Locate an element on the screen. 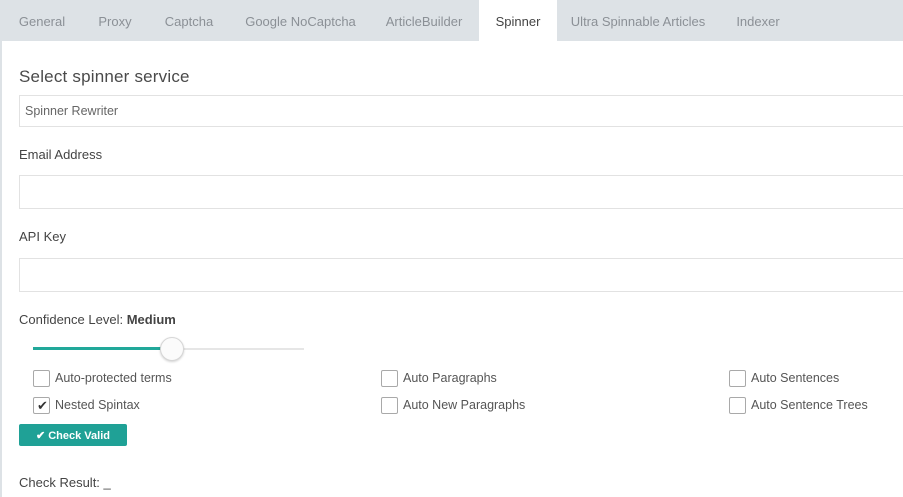 This screenshot has width=903, height=497. option-label: Auto-protected terms is located at coordinates (113, 378).